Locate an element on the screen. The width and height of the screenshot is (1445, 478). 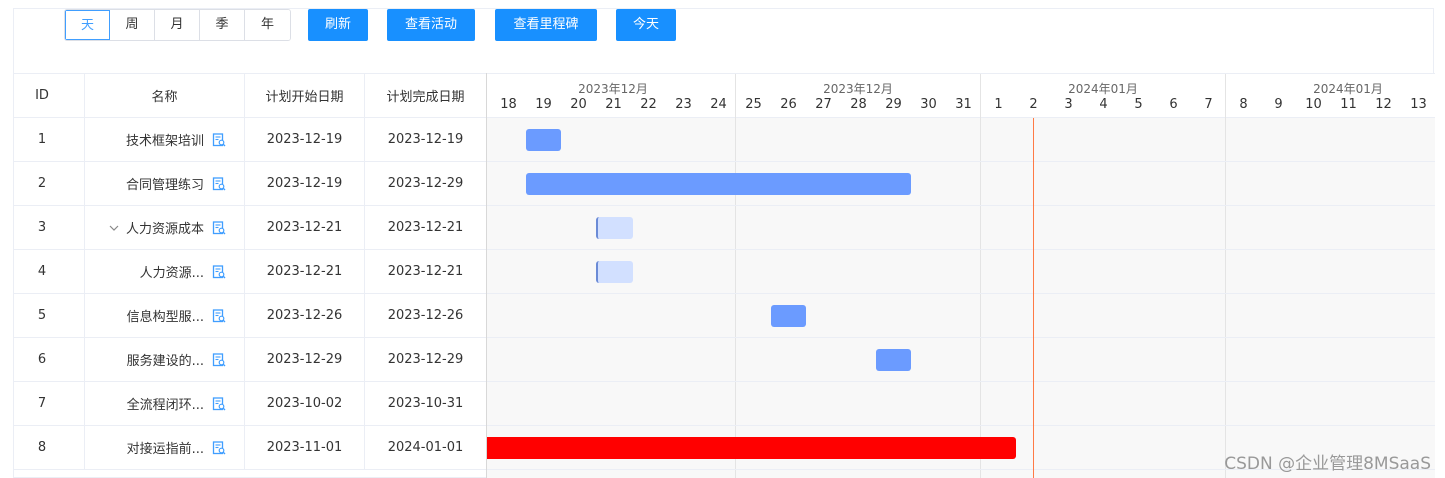
table-row: 3 人力资源成本 2023-12-21 2023-12-21 is located at coordinates (250, 228).